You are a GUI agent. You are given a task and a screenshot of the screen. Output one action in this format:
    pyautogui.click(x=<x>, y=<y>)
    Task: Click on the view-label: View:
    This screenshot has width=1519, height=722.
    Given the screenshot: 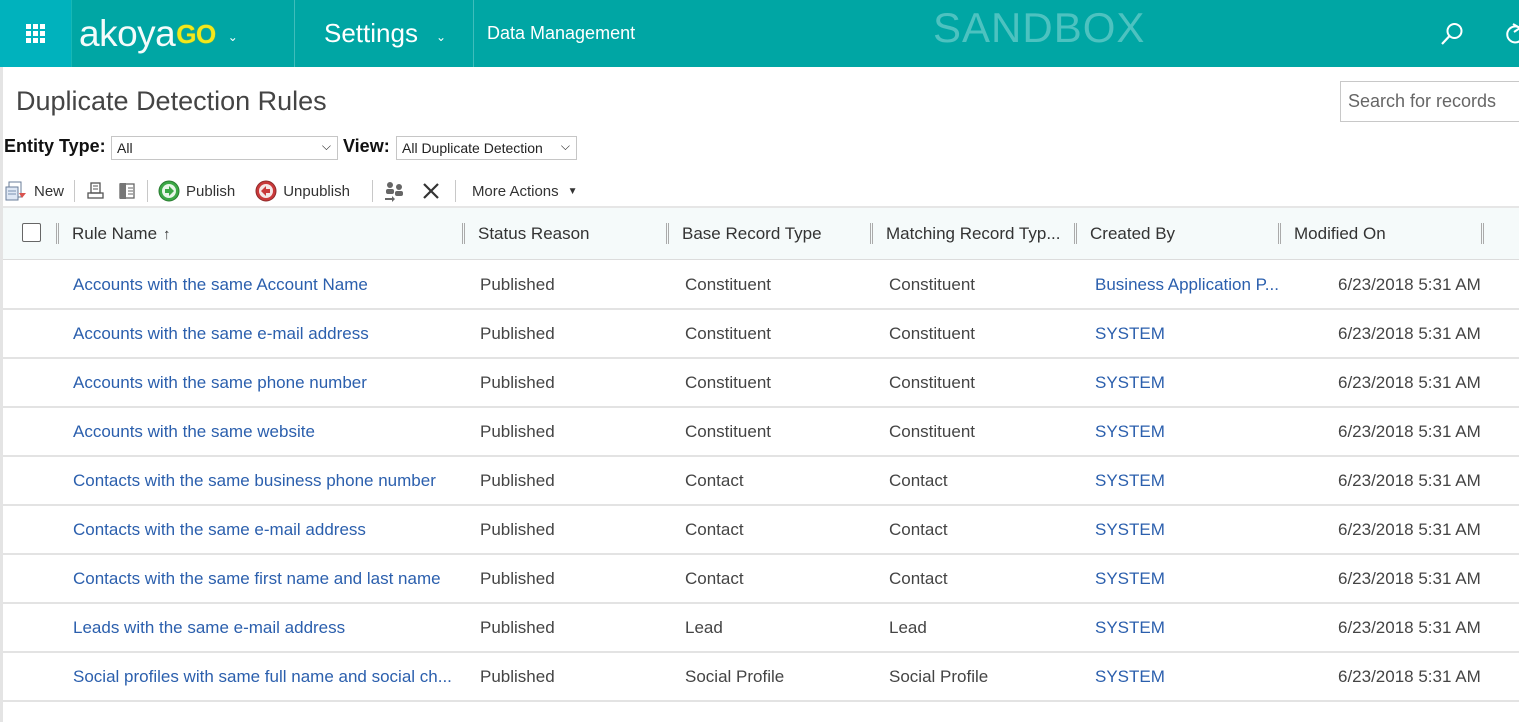 What is the action you would take?
    pyautogui.click(x=366, y=146)
    